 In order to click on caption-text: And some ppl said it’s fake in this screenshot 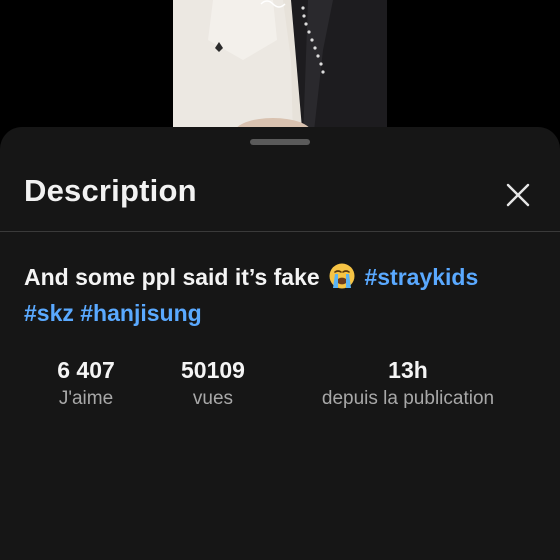, I will do `click(172, 277)`.